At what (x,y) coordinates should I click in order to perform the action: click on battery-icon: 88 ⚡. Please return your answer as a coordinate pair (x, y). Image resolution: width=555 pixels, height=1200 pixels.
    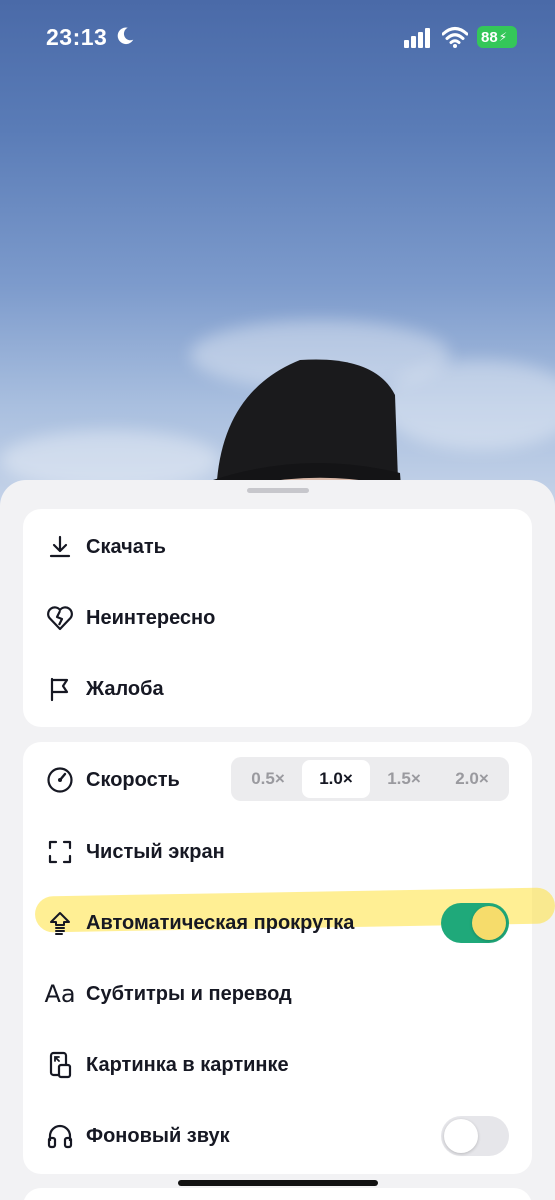
    Looking at the image, I should click on (497, 37).